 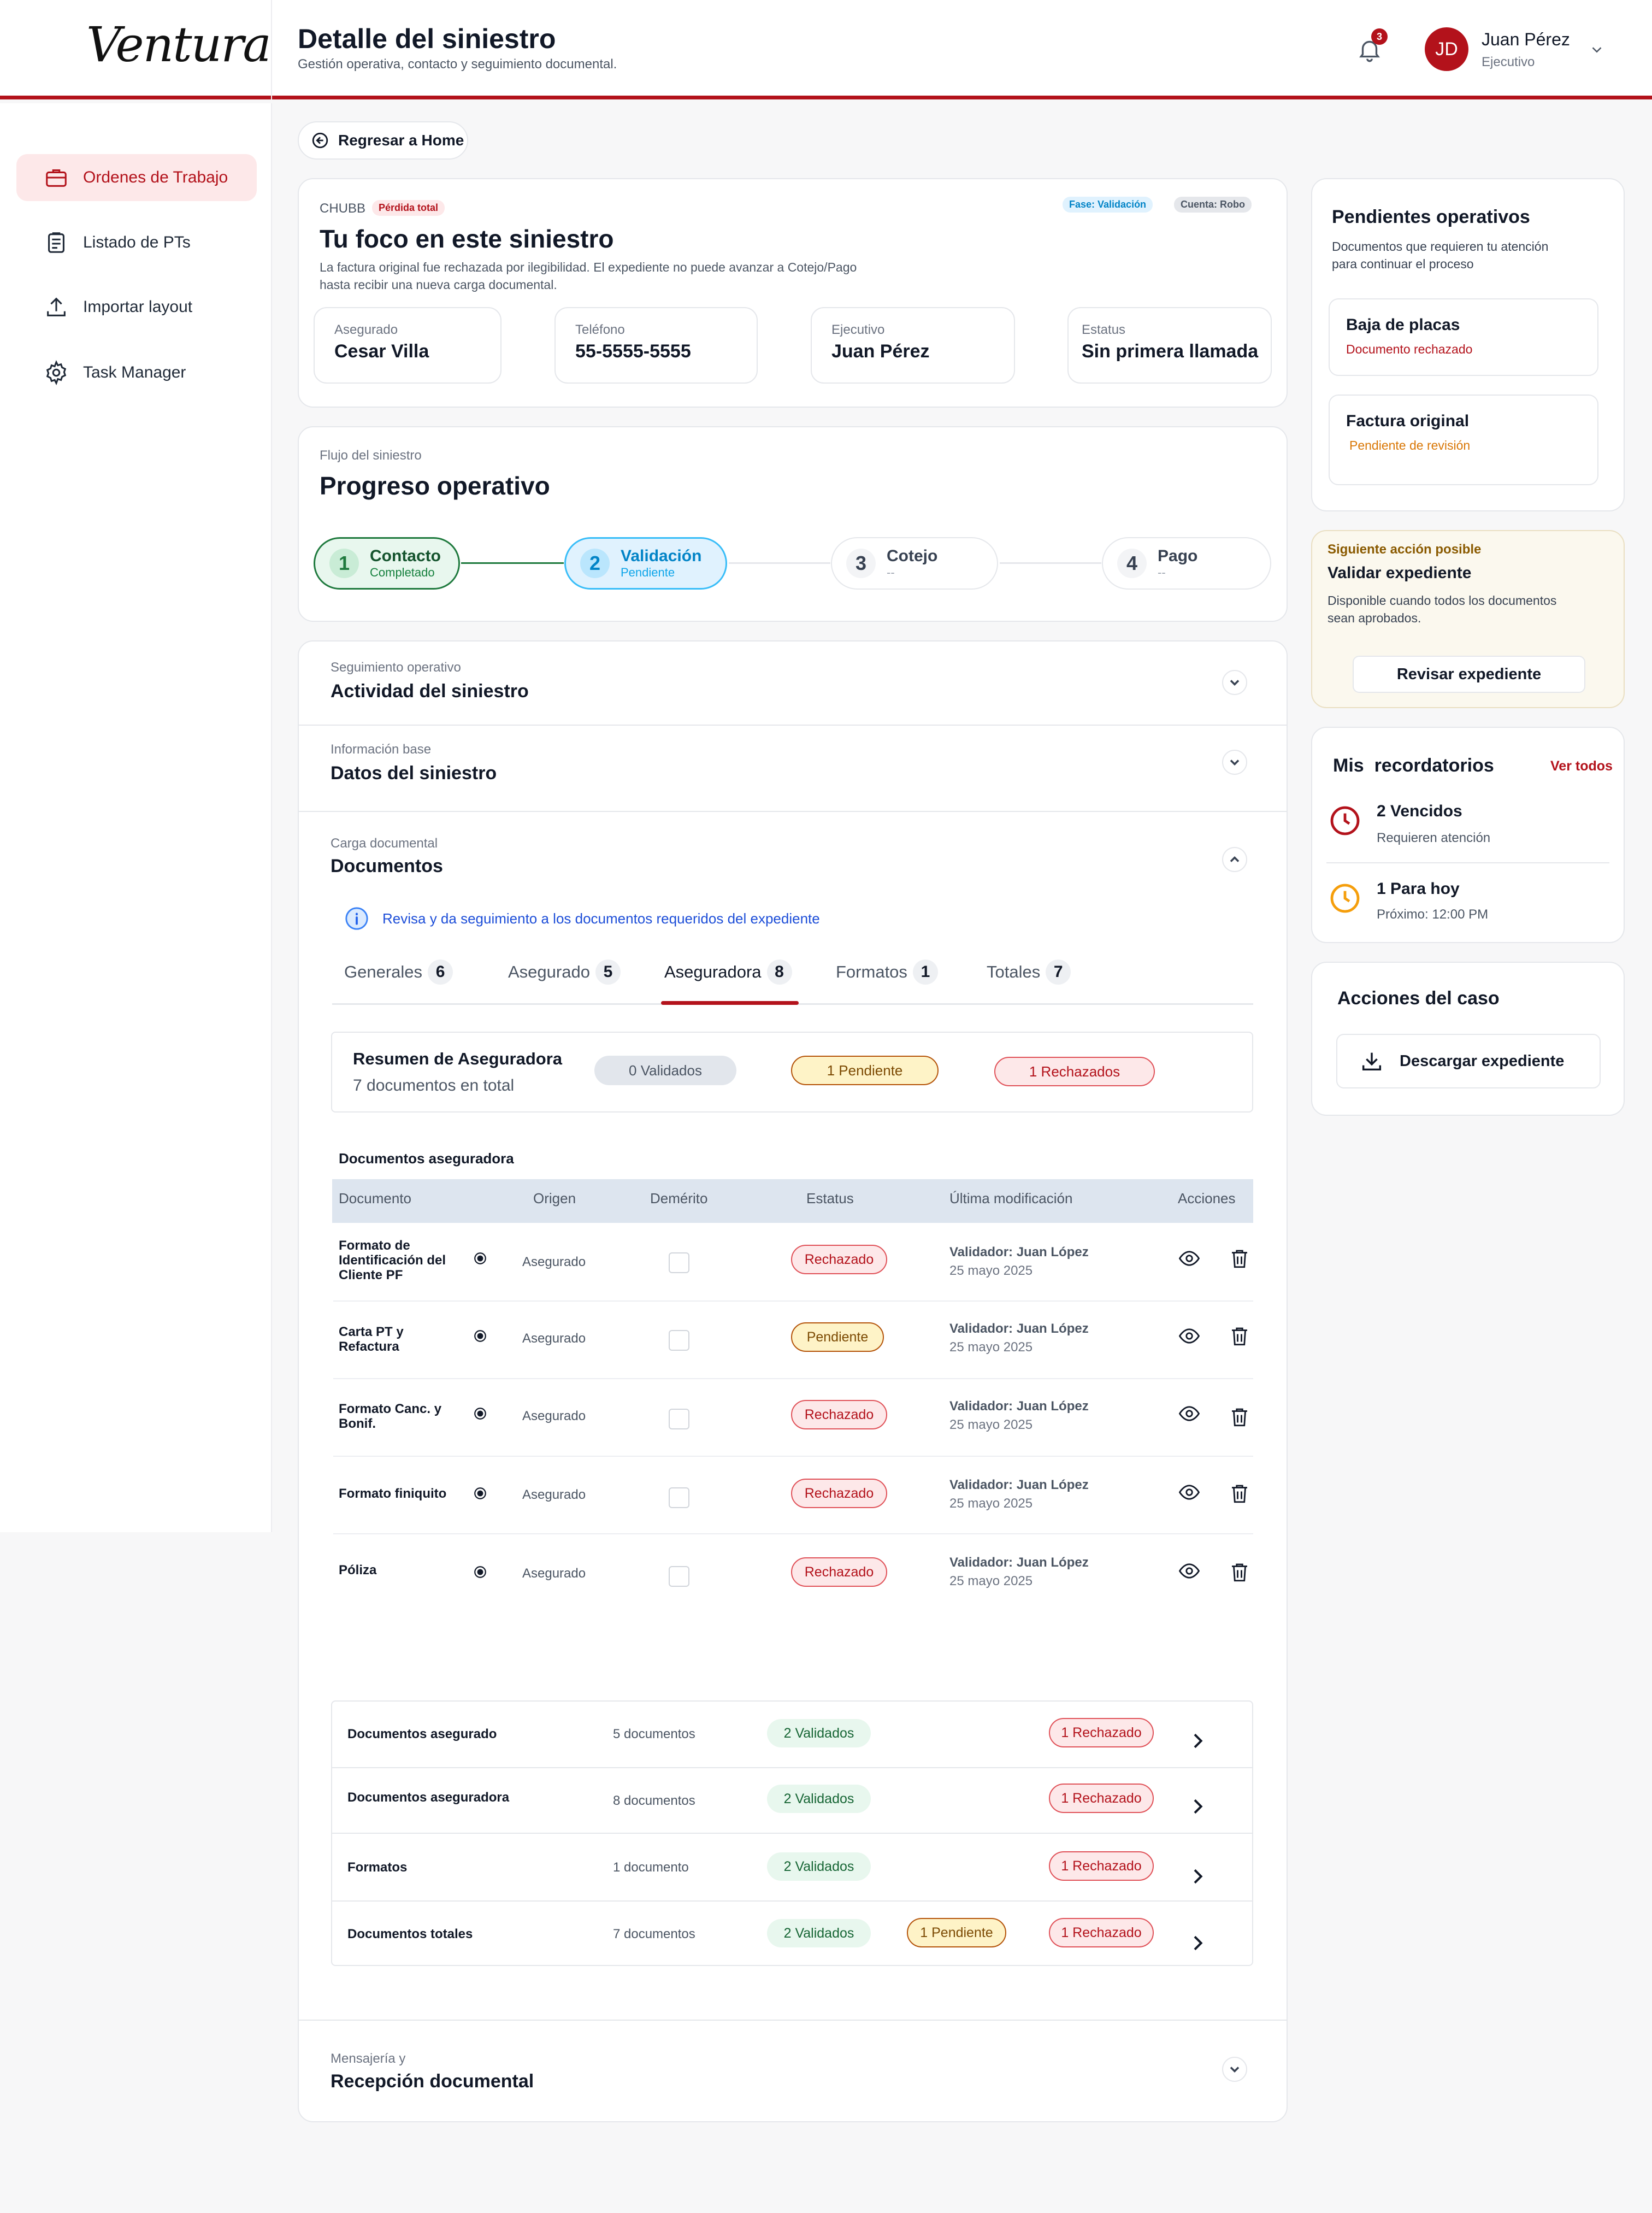 What do you see at coordinates (1104, 329) in the screenshot?
I see `field-label: Estatus` at bounding box center [1104, 329].